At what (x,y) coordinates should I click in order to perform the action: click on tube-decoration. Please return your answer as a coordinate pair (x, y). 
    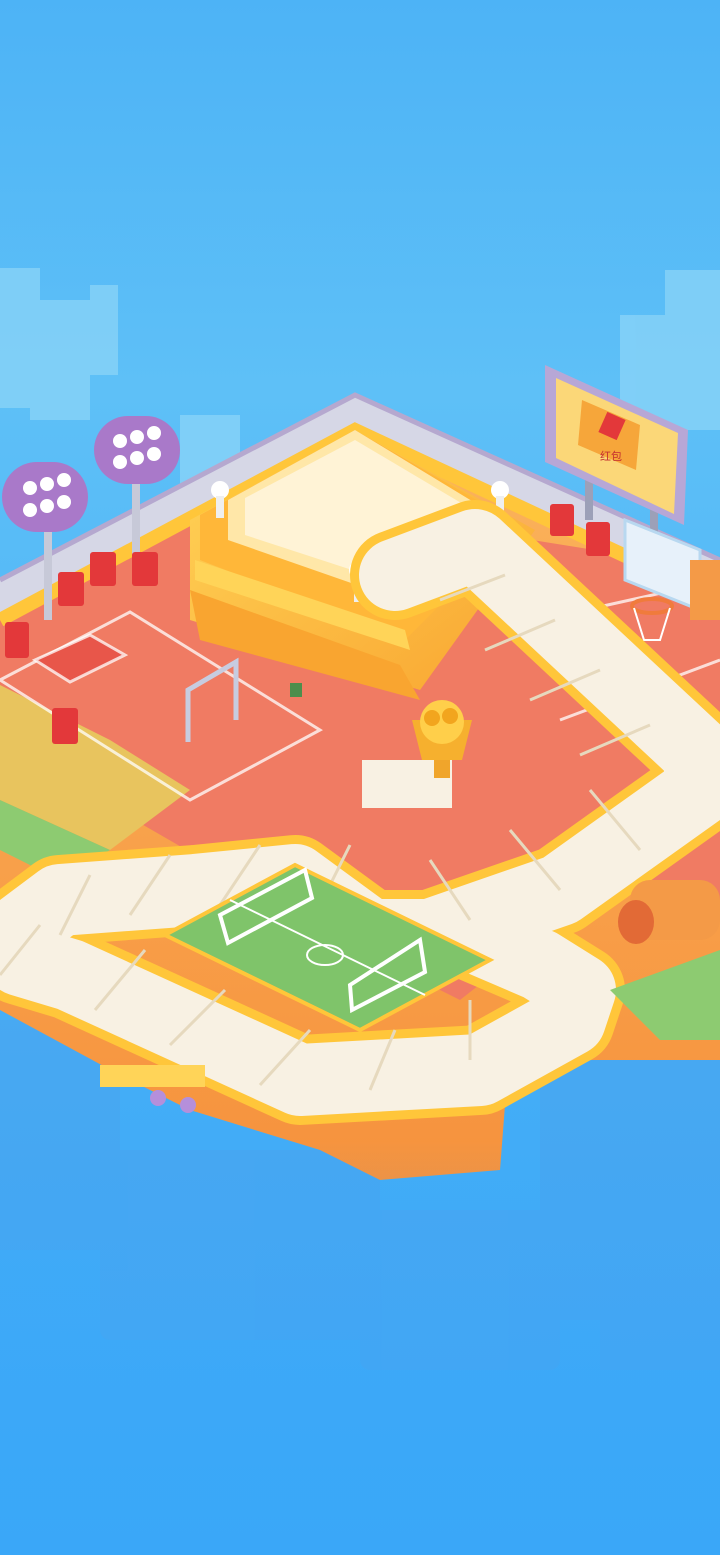
    Looking at the image, I should click on (669, 912).